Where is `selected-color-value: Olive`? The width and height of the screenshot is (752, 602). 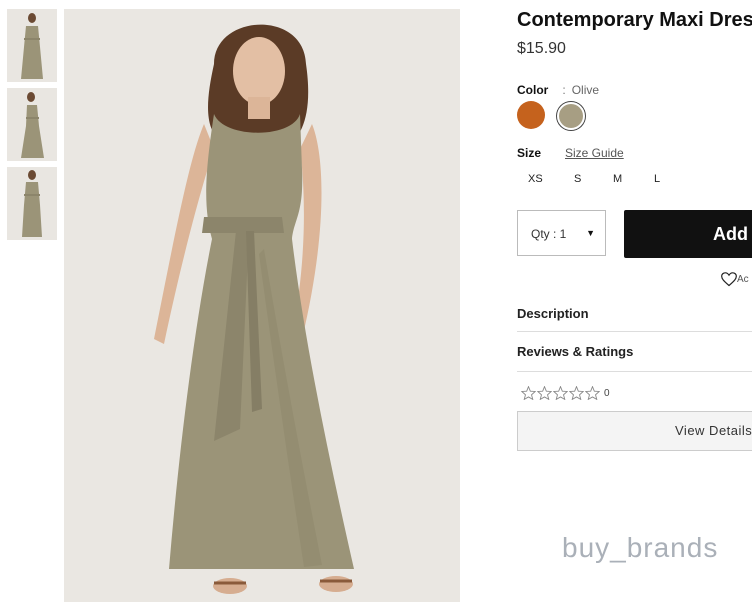 selected-color-value: Olive is located at coordinates (585, 90).